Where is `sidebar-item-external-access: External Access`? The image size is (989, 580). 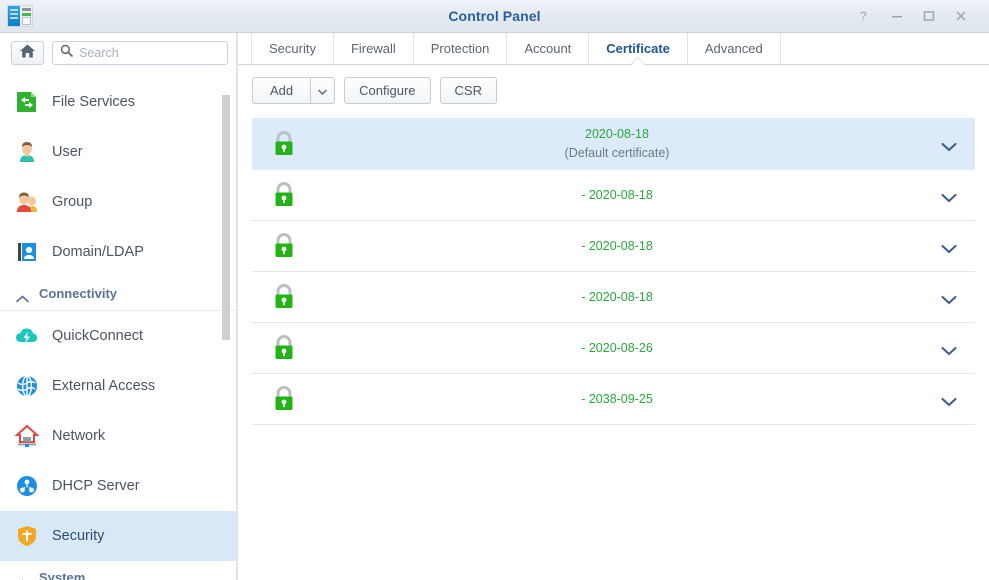 sidebar-item-external-access: External Access is located at coordinates (118, 386).